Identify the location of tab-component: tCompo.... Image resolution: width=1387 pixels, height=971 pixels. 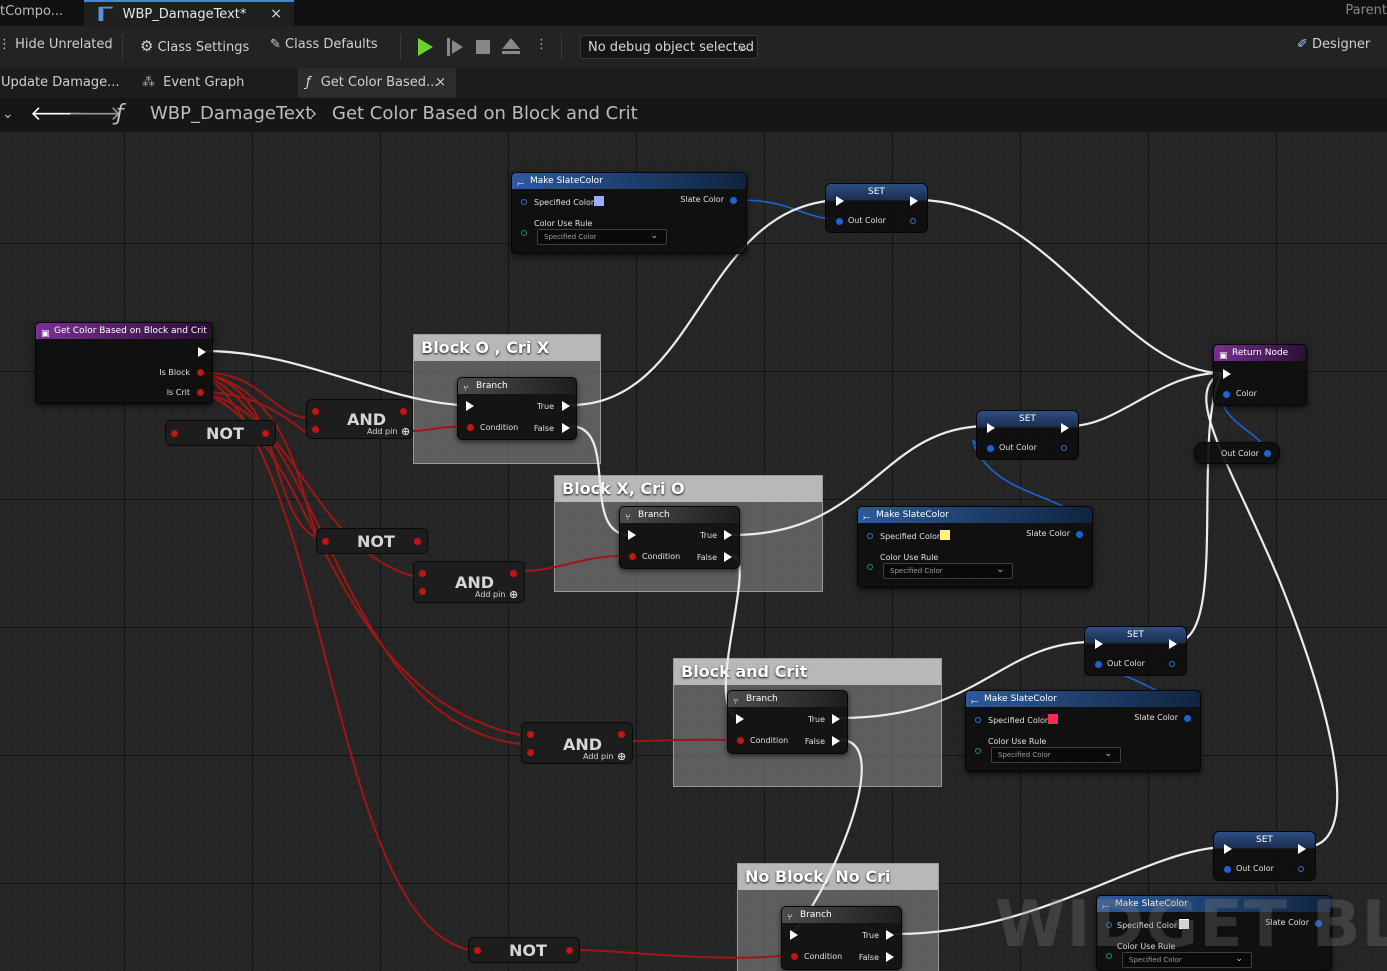
(39, 13).